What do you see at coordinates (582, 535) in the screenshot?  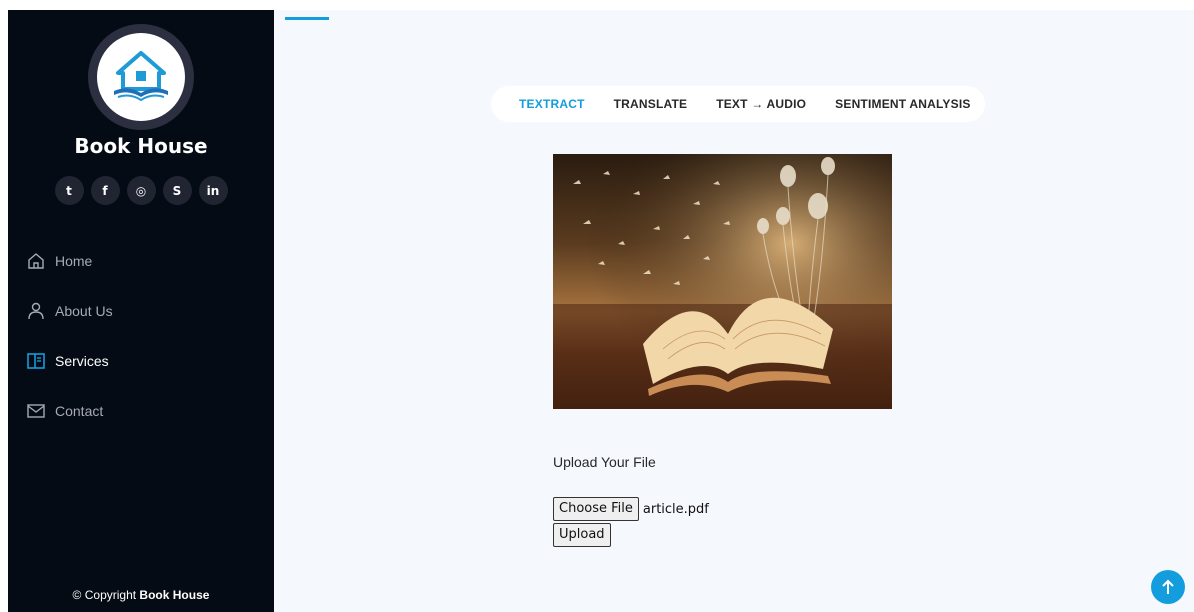 I see `upload-button: Upload` at bounding box center [582, 535].